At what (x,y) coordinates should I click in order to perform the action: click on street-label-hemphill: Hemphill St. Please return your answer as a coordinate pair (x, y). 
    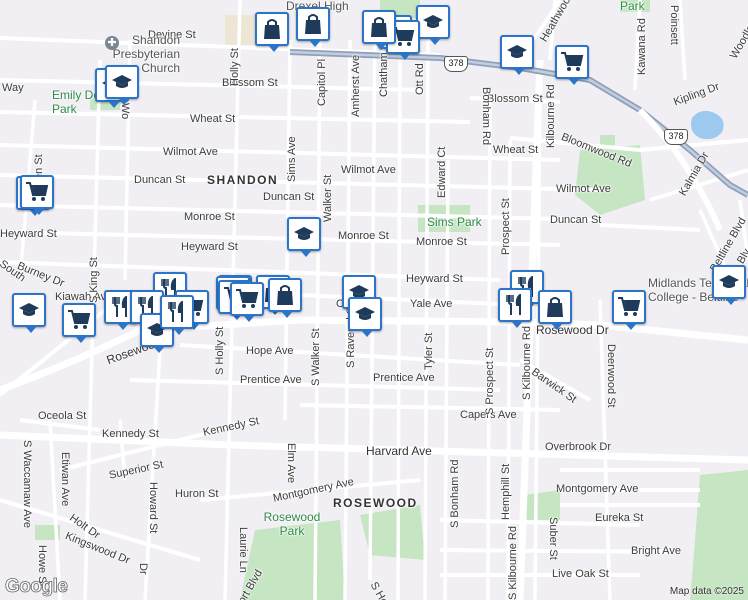
    Looking at the image, I should click on (506, 491).